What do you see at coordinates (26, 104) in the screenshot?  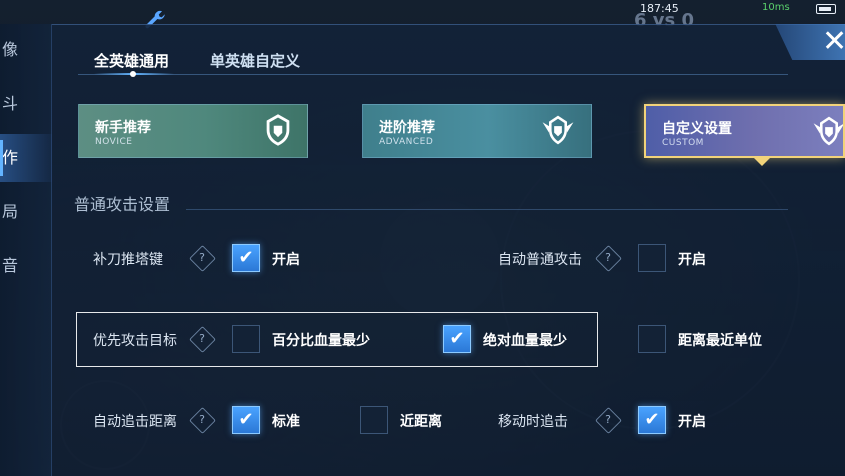 I see `side-nav-item-battle: 斗` at bounding box center [26, 104].